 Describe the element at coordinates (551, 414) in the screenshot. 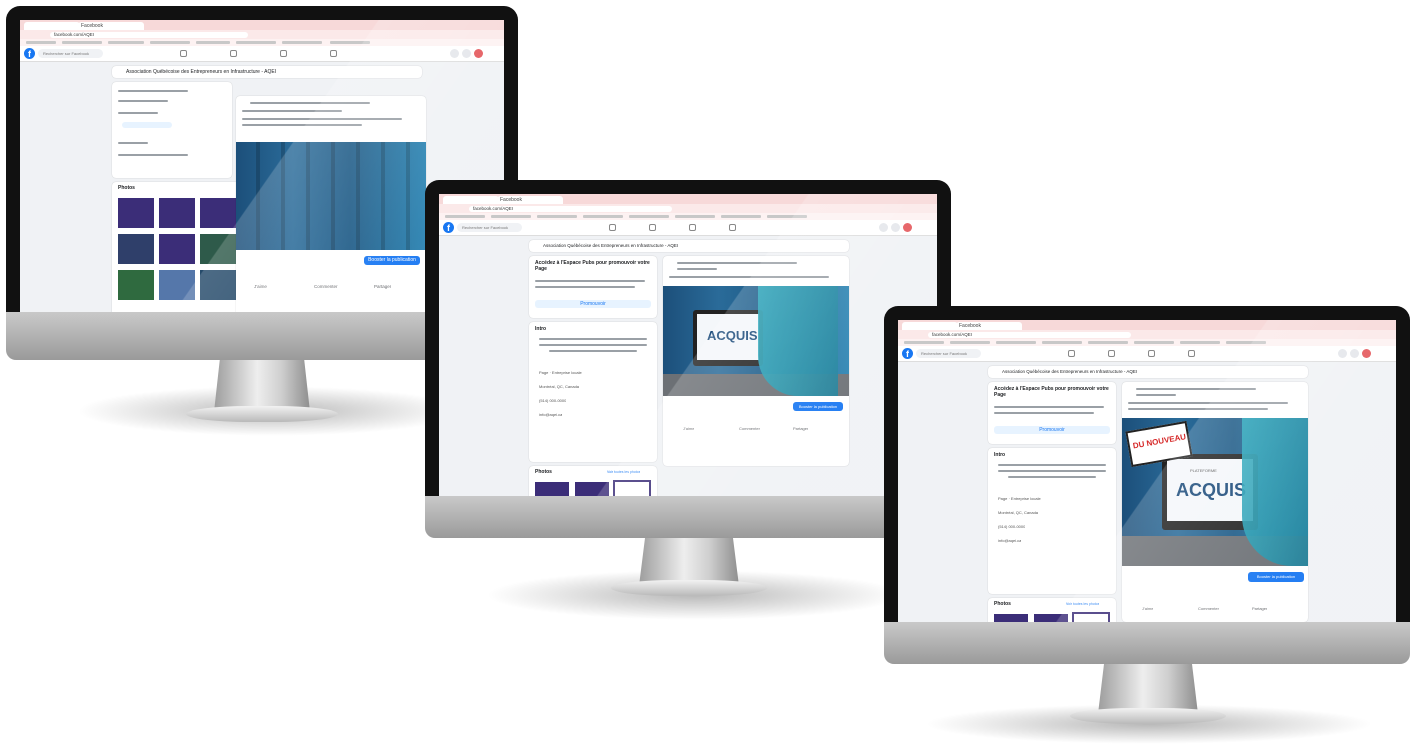

I see `about-item: info@aqei.ca` at that location.